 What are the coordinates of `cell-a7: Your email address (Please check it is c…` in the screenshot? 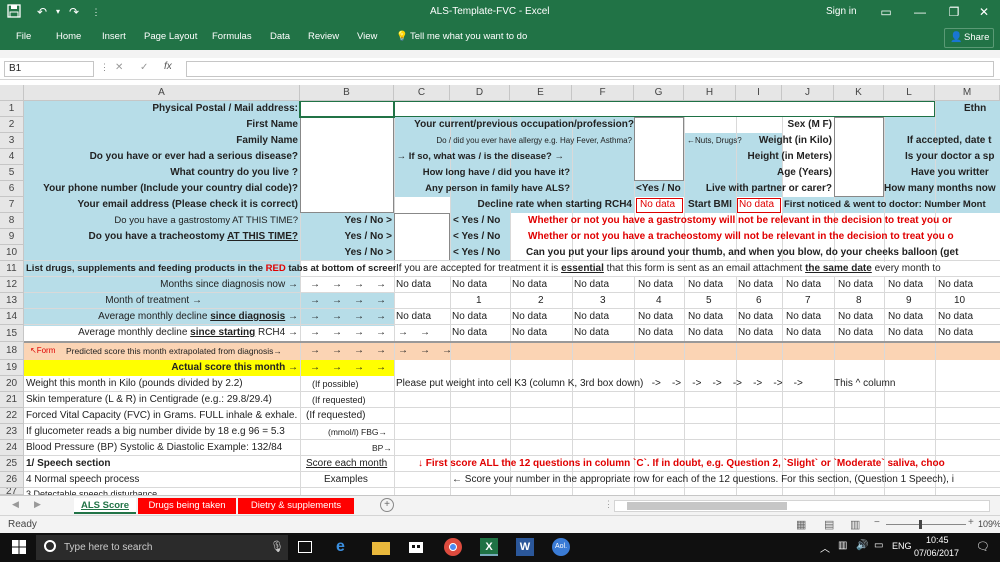 It's located at (188, 205).